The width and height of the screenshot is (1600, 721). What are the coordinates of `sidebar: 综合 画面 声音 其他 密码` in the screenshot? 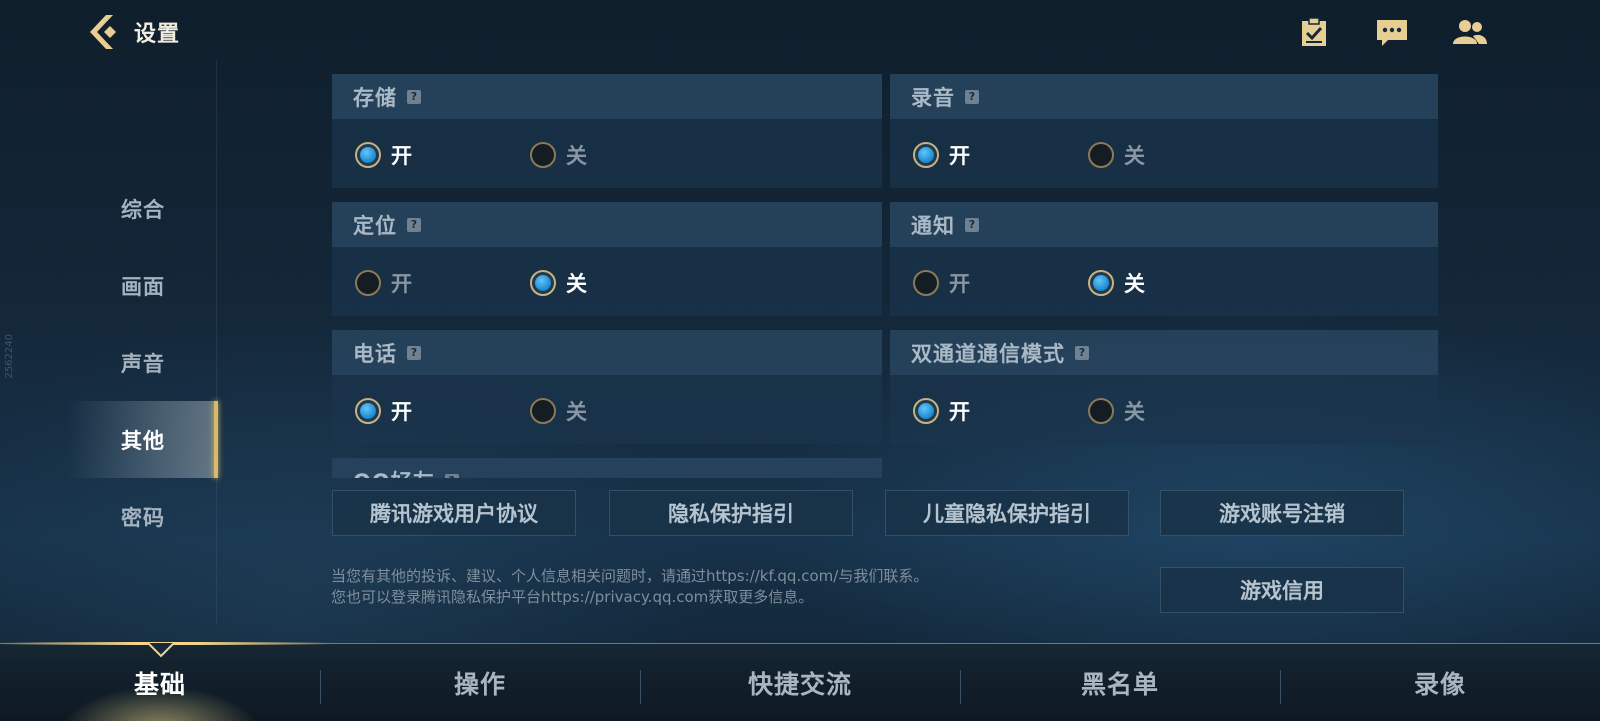 It's located at (143, 362).